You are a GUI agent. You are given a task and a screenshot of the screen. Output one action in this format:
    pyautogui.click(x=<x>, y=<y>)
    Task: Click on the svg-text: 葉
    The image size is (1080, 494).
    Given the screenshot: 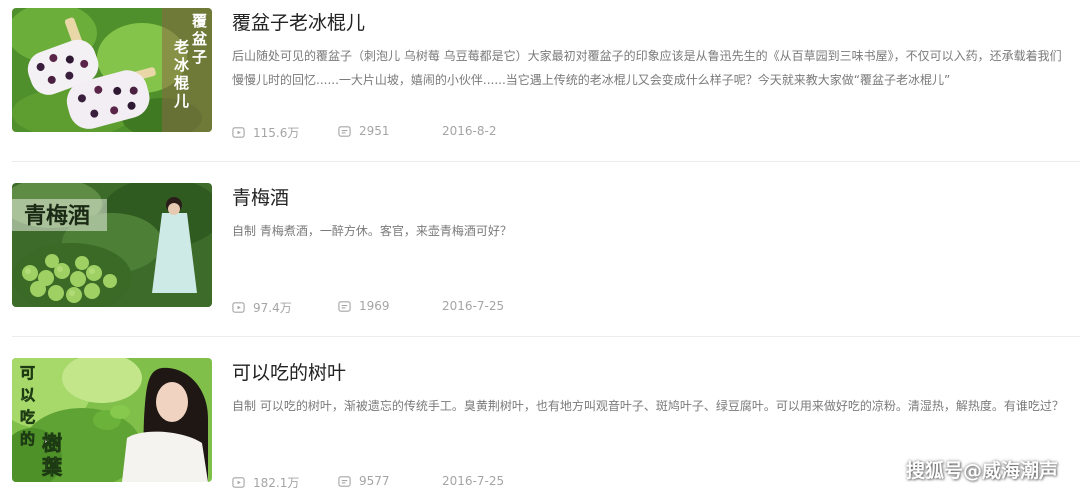 What is the action you would take?
    pyautogui.click(x=52, y=467)
    